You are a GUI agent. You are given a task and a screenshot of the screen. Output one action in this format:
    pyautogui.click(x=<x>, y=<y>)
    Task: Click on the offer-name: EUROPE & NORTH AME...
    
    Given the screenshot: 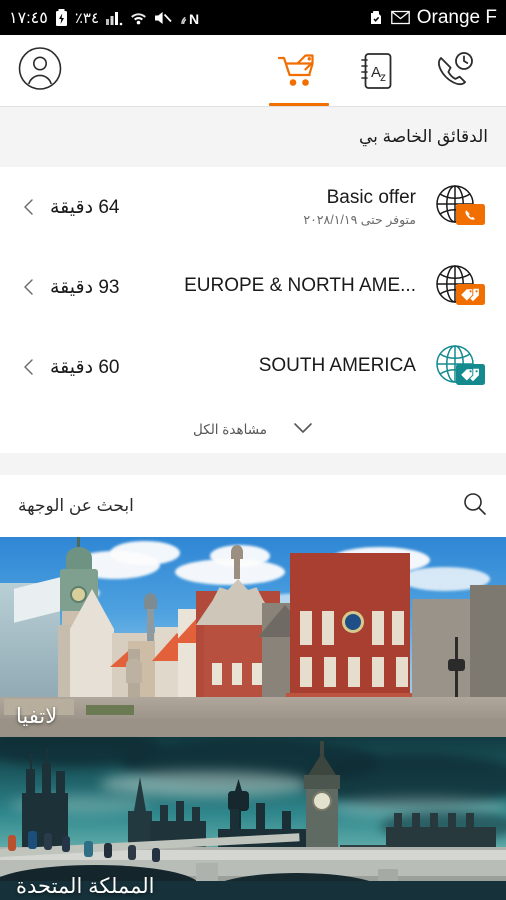 What is the action you would take?
    pyautogui.click(x=300, y=285)
    